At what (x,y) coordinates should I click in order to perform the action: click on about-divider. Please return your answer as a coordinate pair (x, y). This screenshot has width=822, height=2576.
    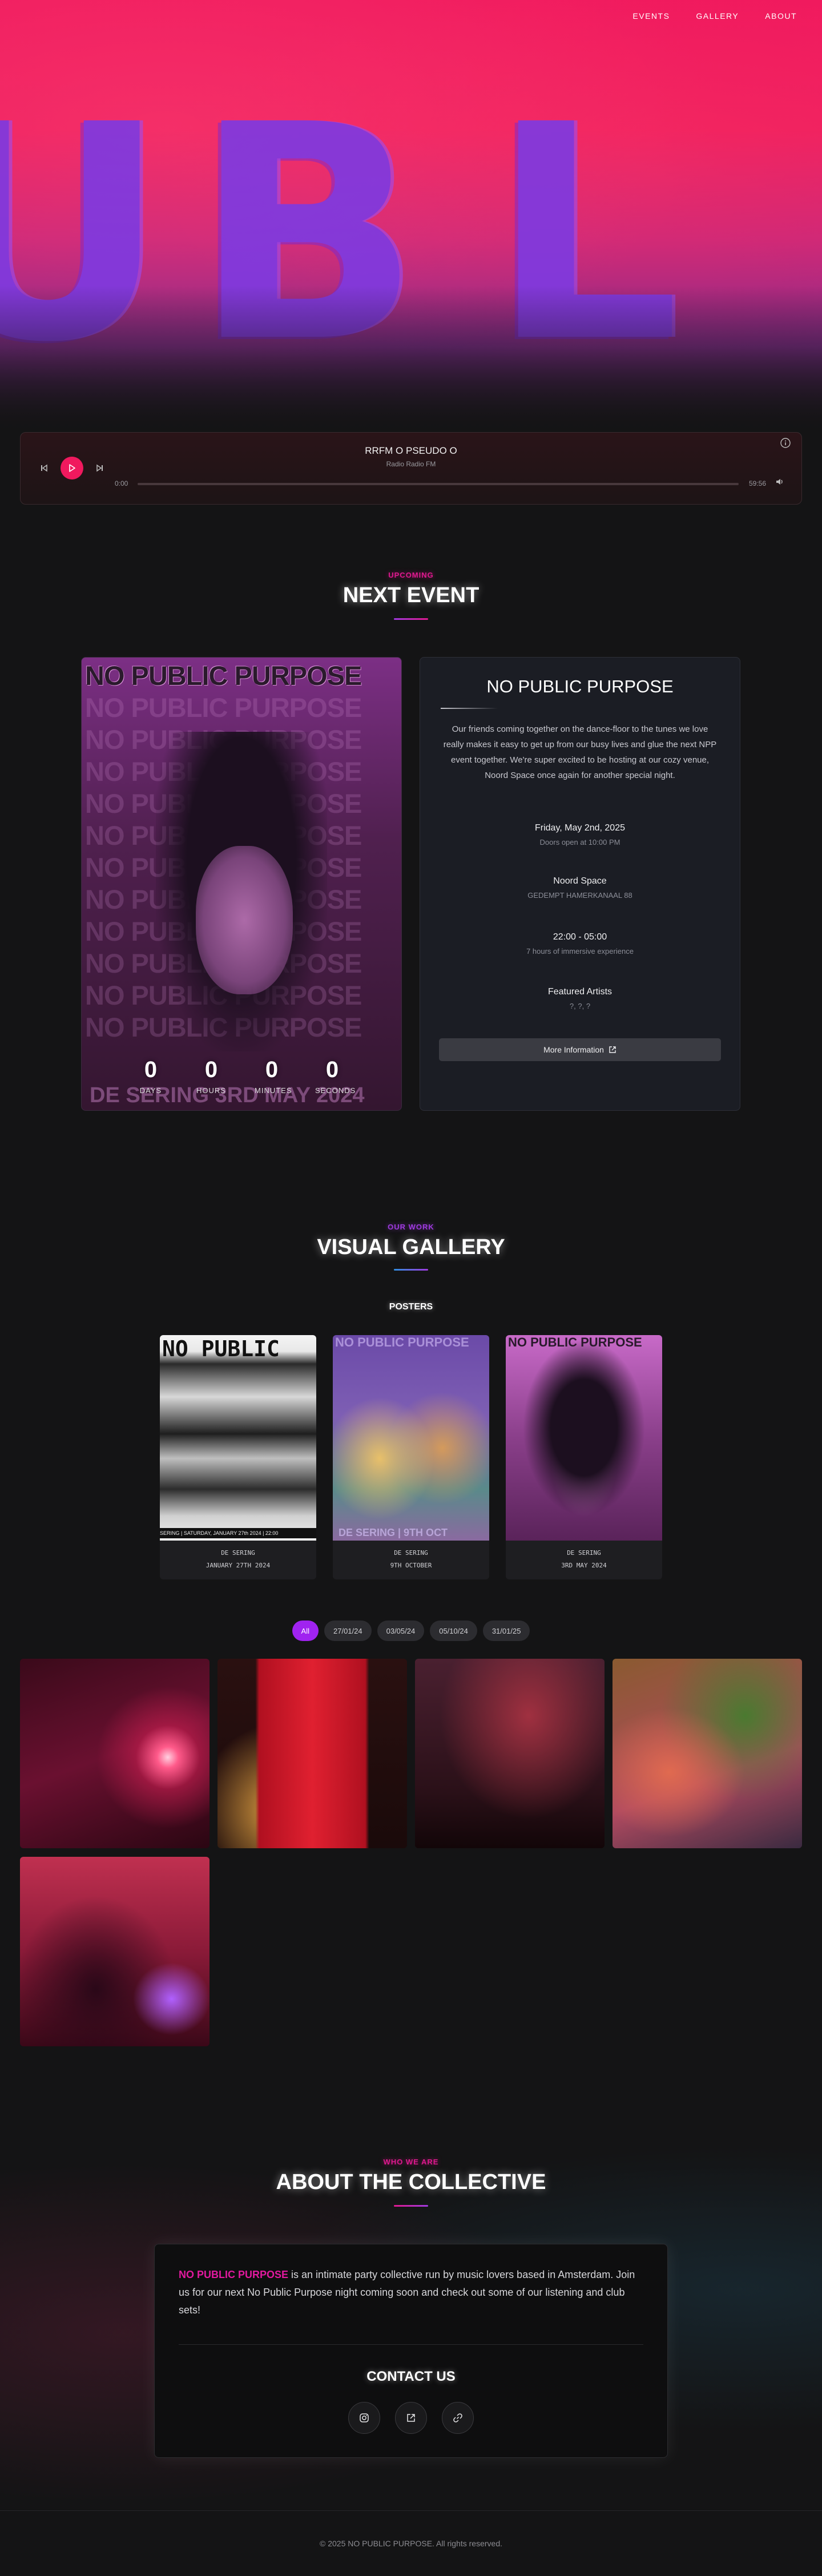
    Looking at the image, I should click on (411, 2345).